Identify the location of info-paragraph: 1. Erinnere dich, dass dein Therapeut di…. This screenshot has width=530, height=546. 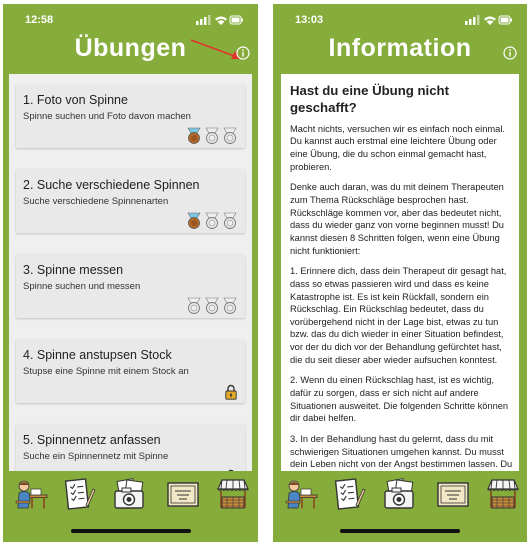
(398, 315).